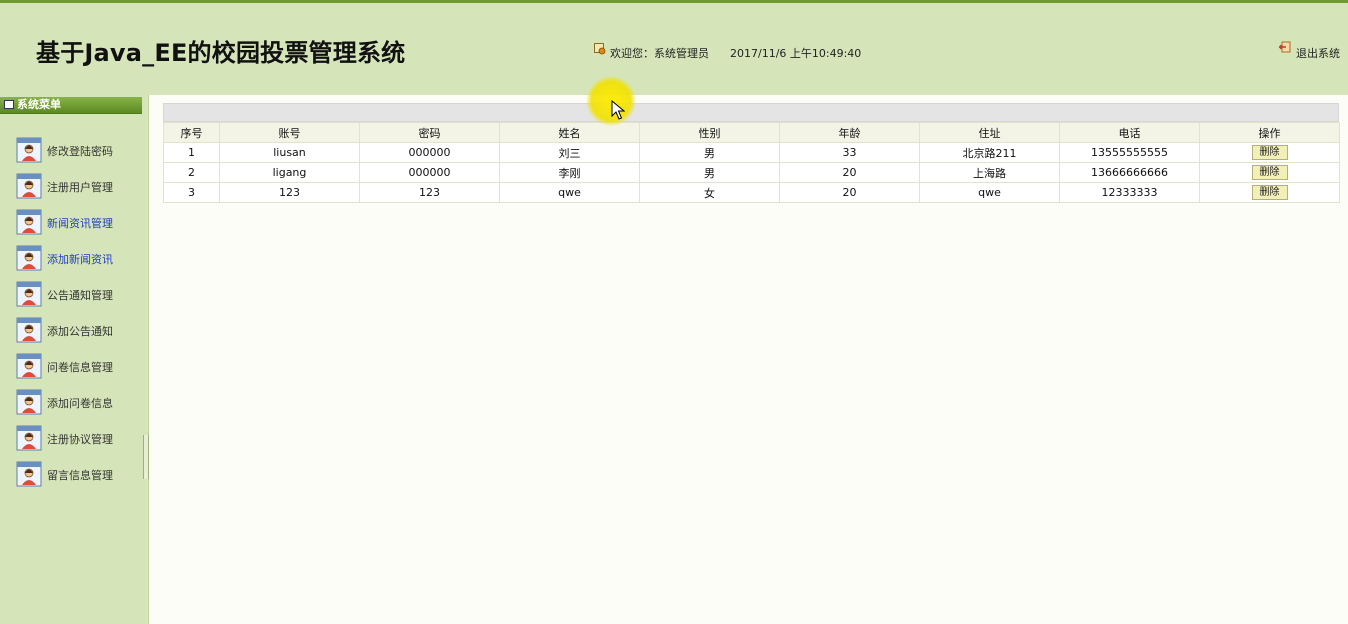  Describe the element at coordinates (429, 132) in the screenshot. I see `column-header: 密码` at that location.